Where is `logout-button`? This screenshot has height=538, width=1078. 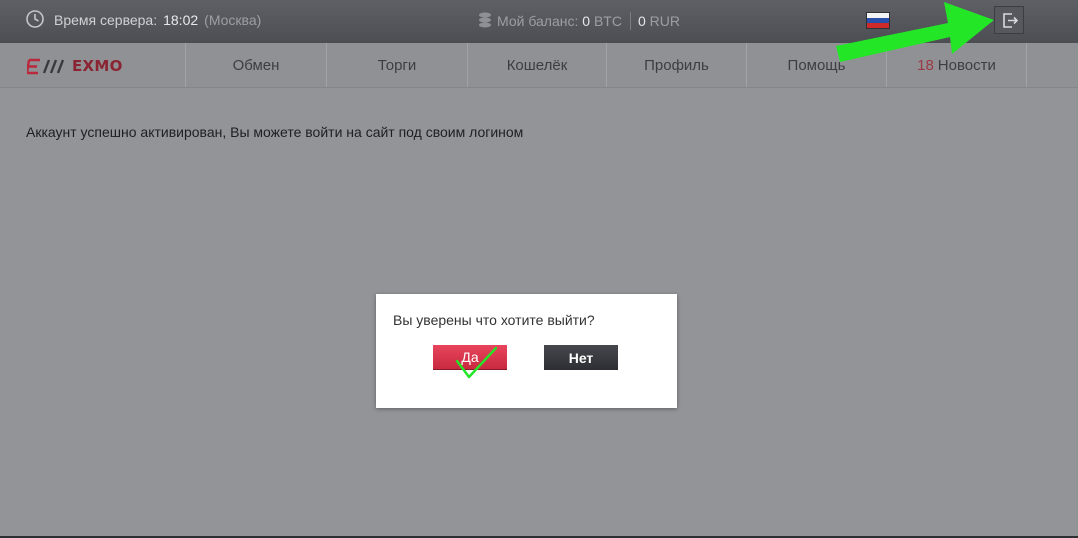
logout-button is located at coordinates (1009, 20).